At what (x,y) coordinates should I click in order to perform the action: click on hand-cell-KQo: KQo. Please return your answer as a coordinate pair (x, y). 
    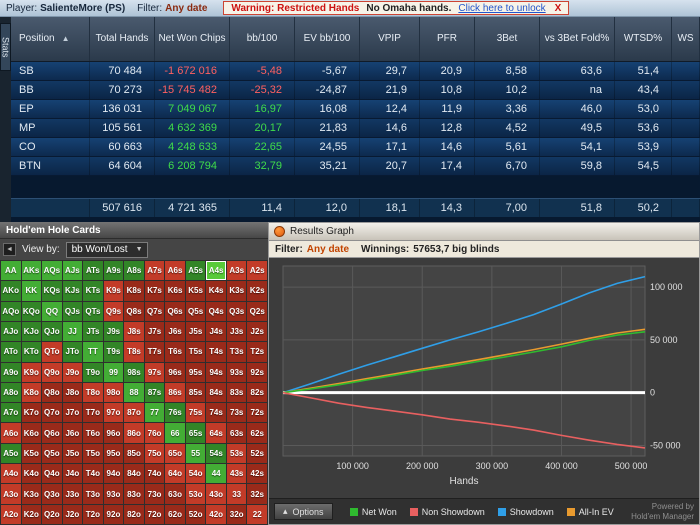
    Looking at the image, I should click on (31, 311).